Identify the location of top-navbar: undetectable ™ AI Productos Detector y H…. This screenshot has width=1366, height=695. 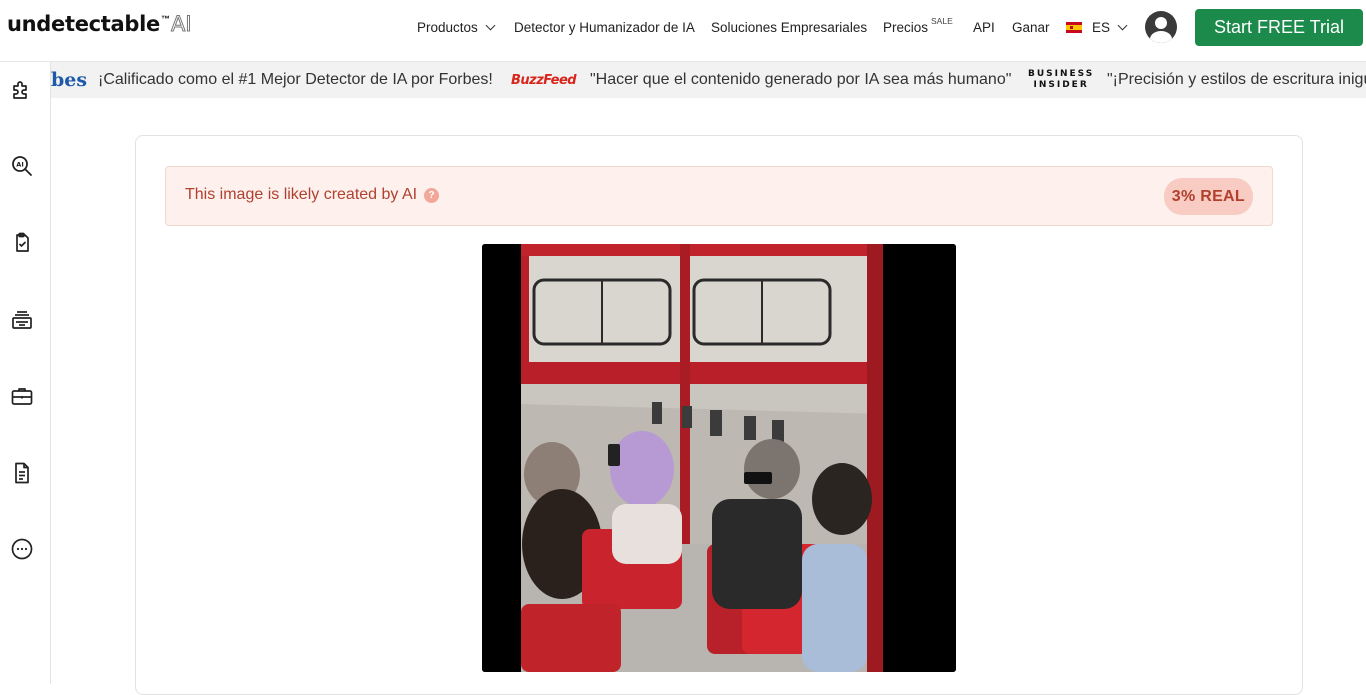
(683, 31).